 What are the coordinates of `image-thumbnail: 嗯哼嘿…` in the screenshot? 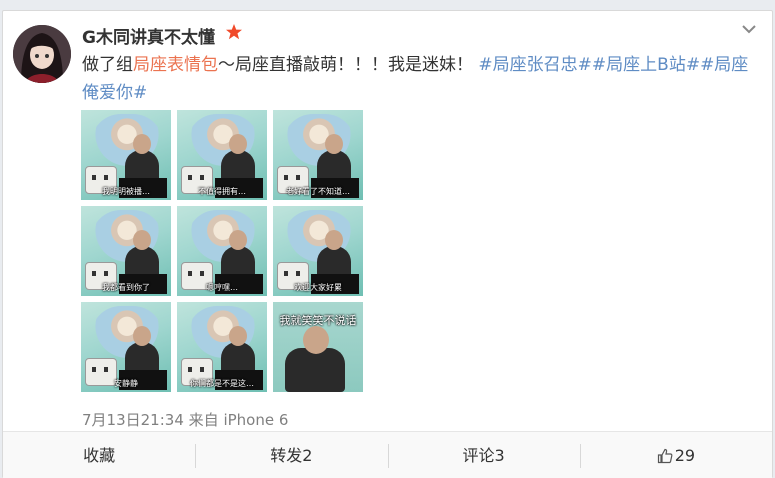 It's located at (222, 251).